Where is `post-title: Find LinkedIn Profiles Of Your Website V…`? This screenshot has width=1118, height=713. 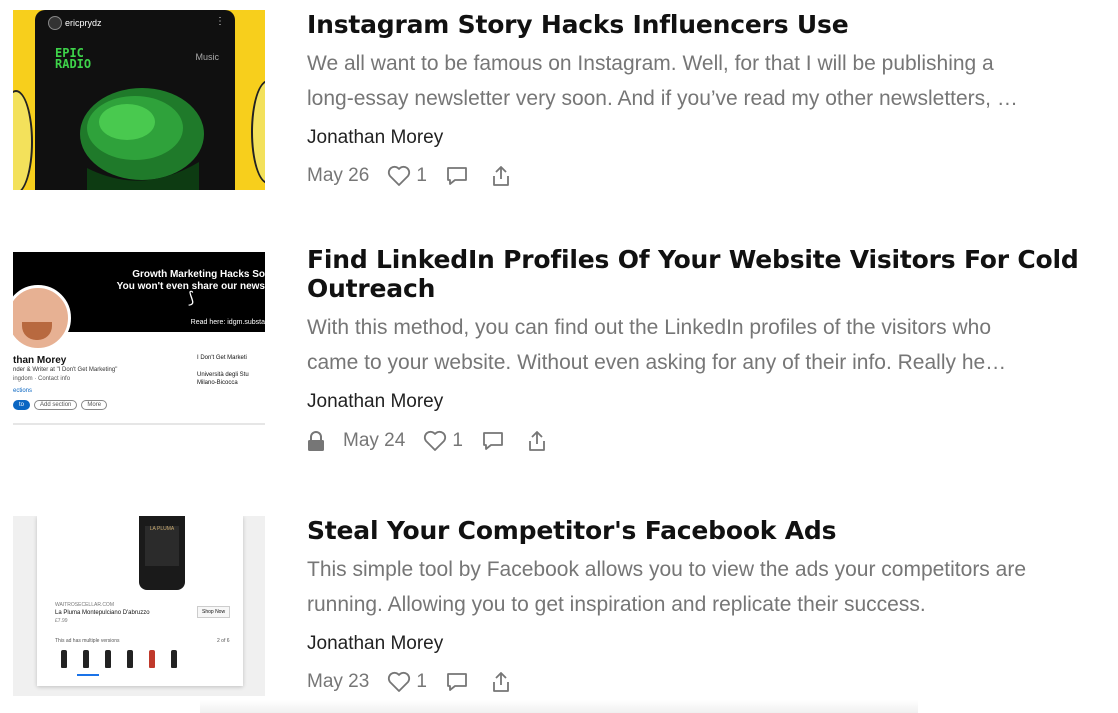
post-title: Find LinkedIn Profiles Of Your Website V… is located at coordinates (707, 274).